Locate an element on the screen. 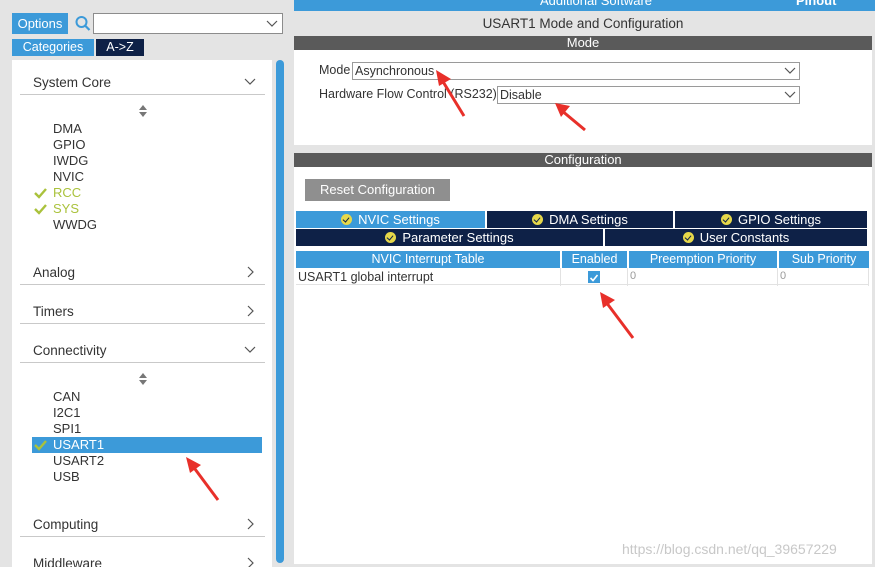 Image resolution: width=875 pixels, height=567 pixels. list-item-dma: DMA is located at coordinates (147, 129).